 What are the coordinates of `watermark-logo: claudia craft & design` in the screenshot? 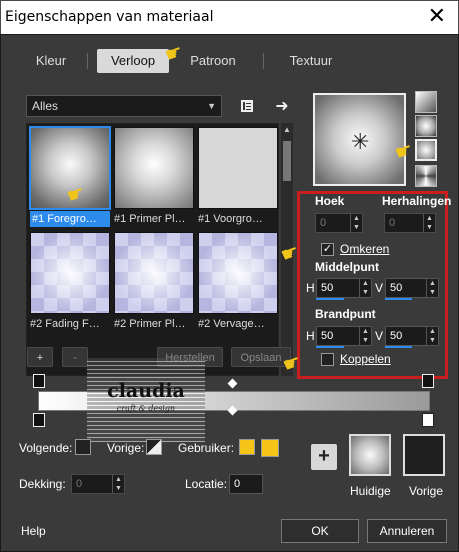 It's located at (146, 400).